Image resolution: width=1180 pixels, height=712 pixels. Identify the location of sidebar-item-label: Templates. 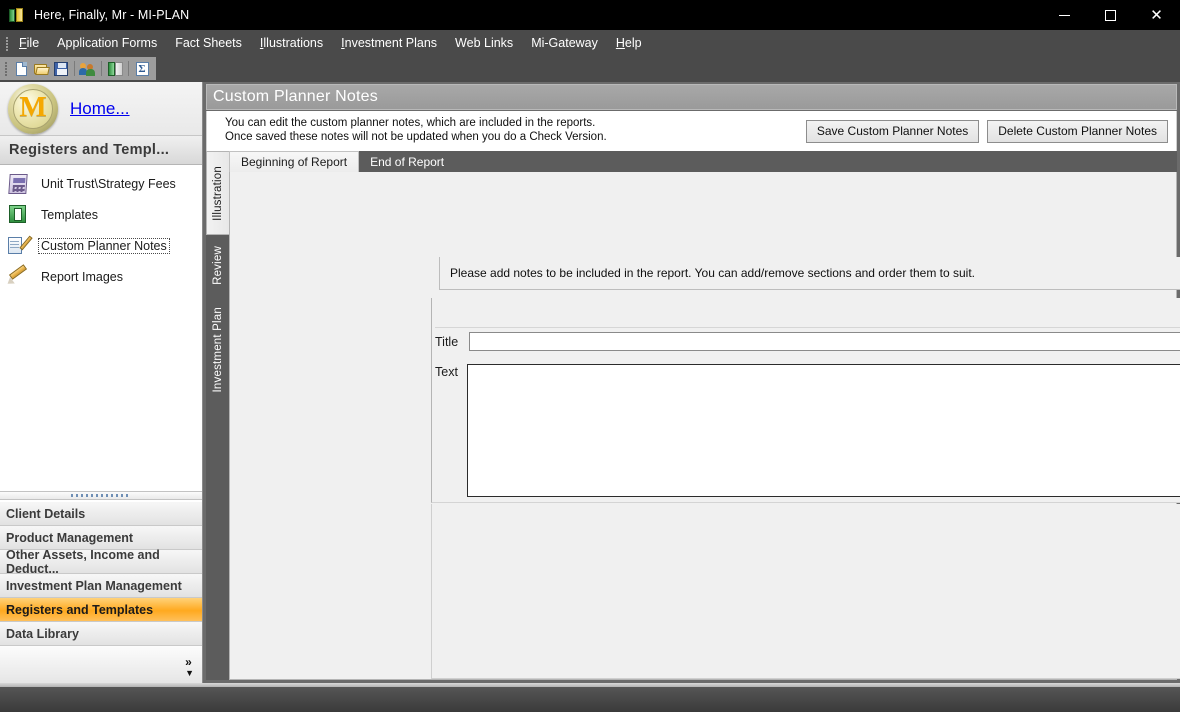
(69, 214).